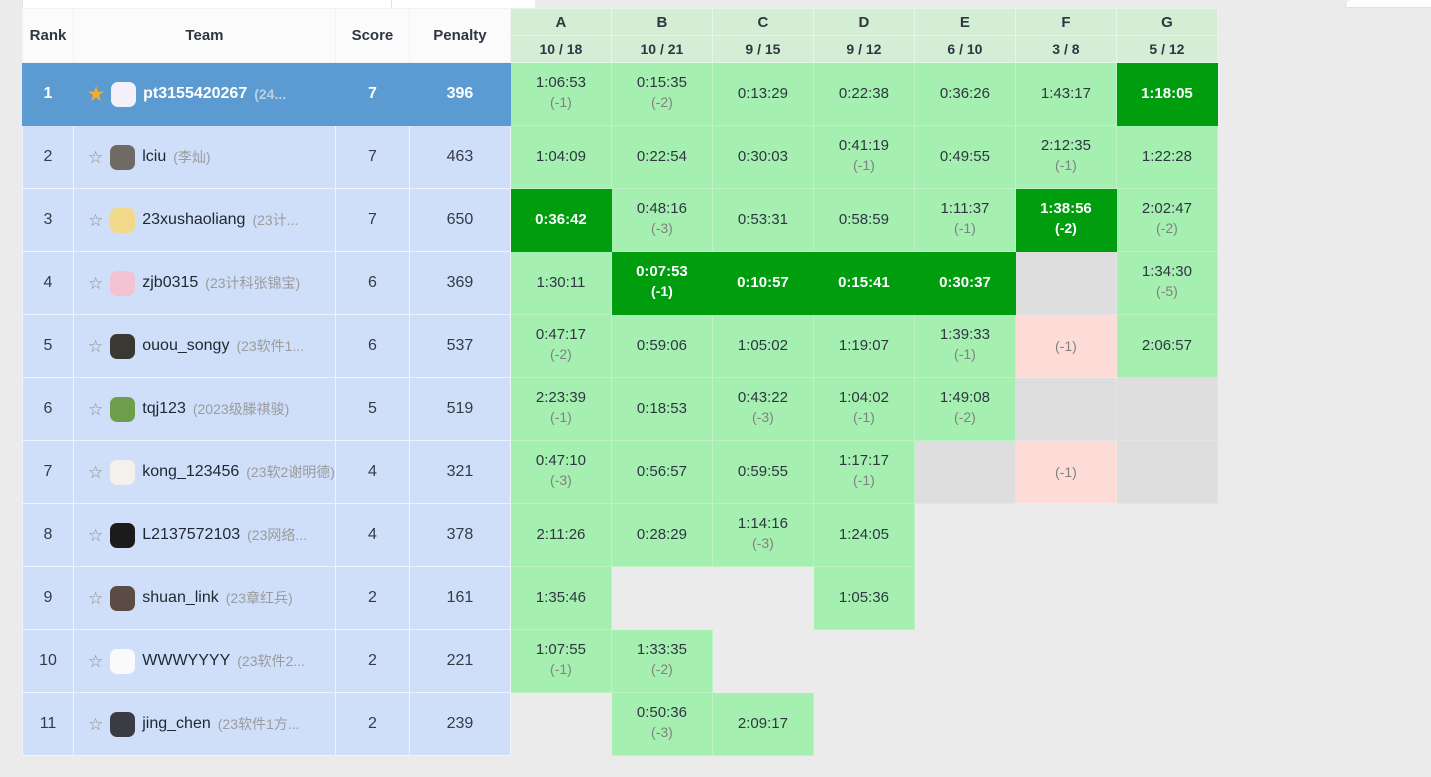  I want to click on cell-problem-c: 2:09:17, so click(762, 724).